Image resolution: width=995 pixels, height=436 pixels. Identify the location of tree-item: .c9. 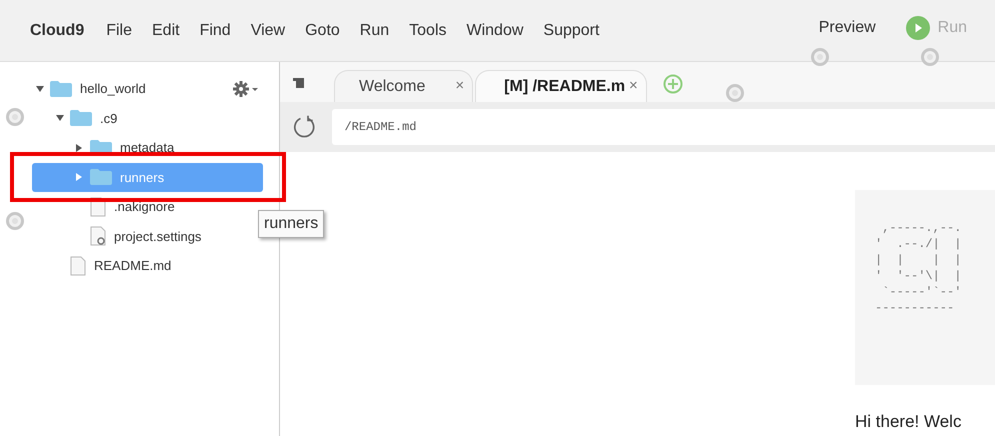
(147, 118).